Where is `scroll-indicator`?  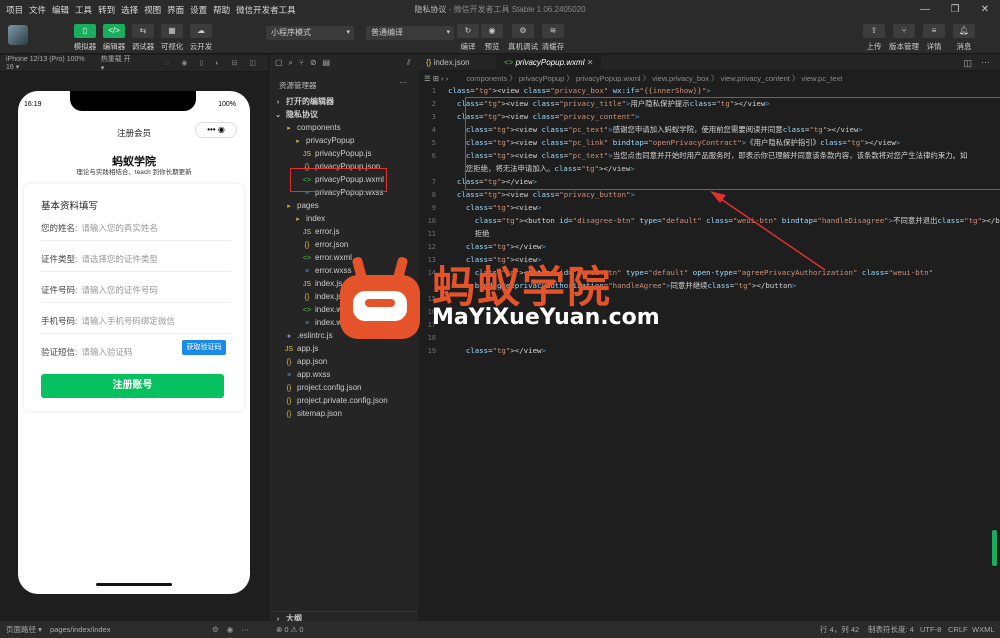
scroll-indicator is located at coordinates (994, 548).